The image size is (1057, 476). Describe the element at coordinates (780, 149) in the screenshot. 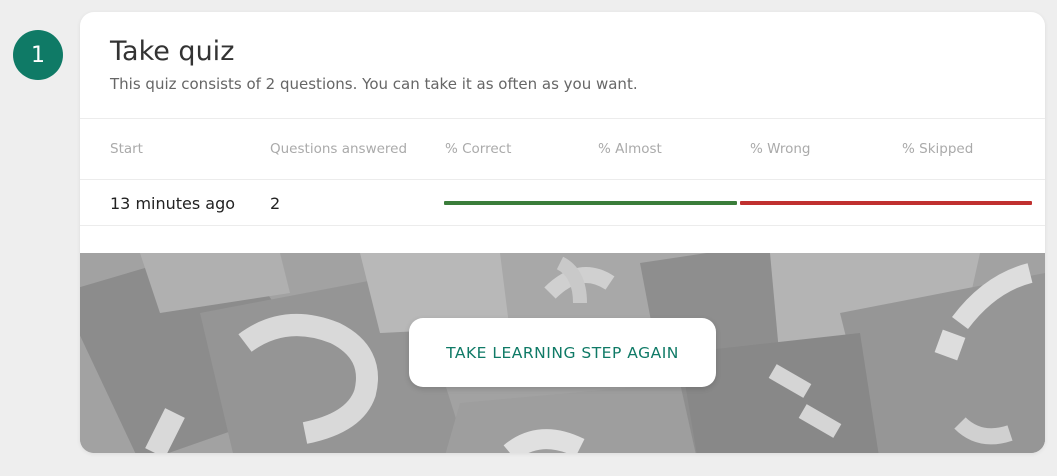

I see `header-wrong: % Wrong` at that location.